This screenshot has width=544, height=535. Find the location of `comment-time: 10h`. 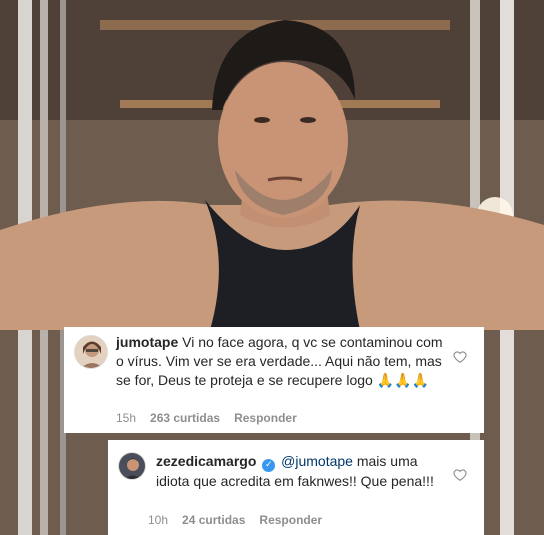

comment-time: 10h is located at coordinates (158, 520).